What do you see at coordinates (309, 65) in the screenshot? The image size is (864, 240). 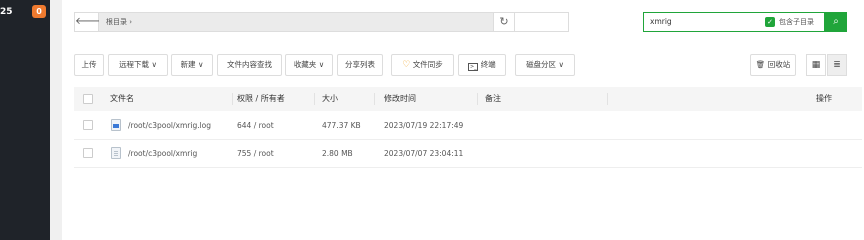 I see `favorites-button: 收藏夹 ∨` at bounding box center [309, 65].